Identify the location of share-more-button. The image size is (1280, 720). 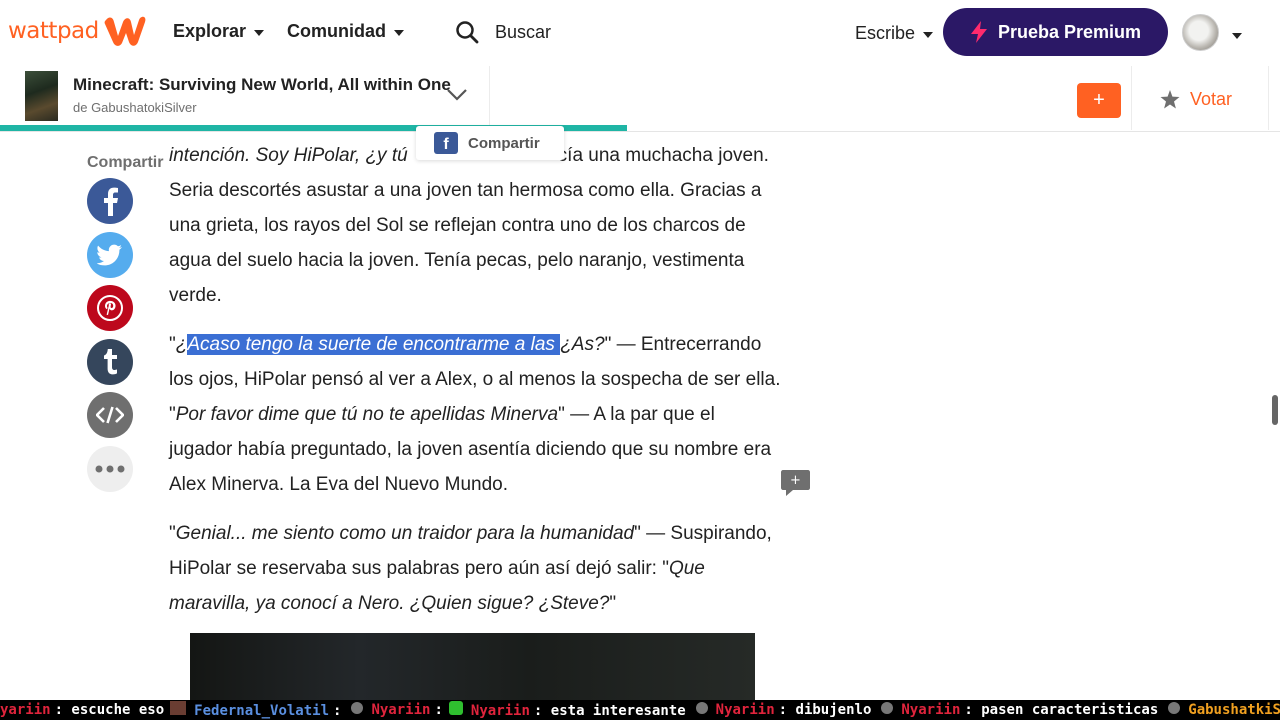
(110, 469).